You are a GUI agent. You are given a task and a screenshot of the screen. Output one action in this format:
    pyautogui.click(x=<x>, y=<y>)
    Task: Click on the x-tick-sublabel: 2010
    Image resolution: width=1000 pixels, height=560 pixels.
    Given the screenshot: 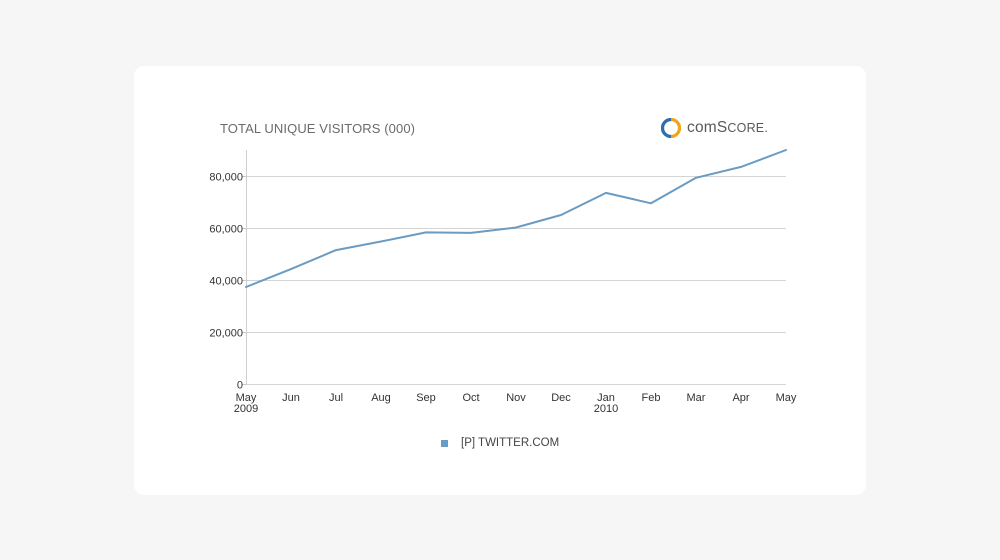 What is the action you would take?
    pyautogui.click(x=606, y=409)
    